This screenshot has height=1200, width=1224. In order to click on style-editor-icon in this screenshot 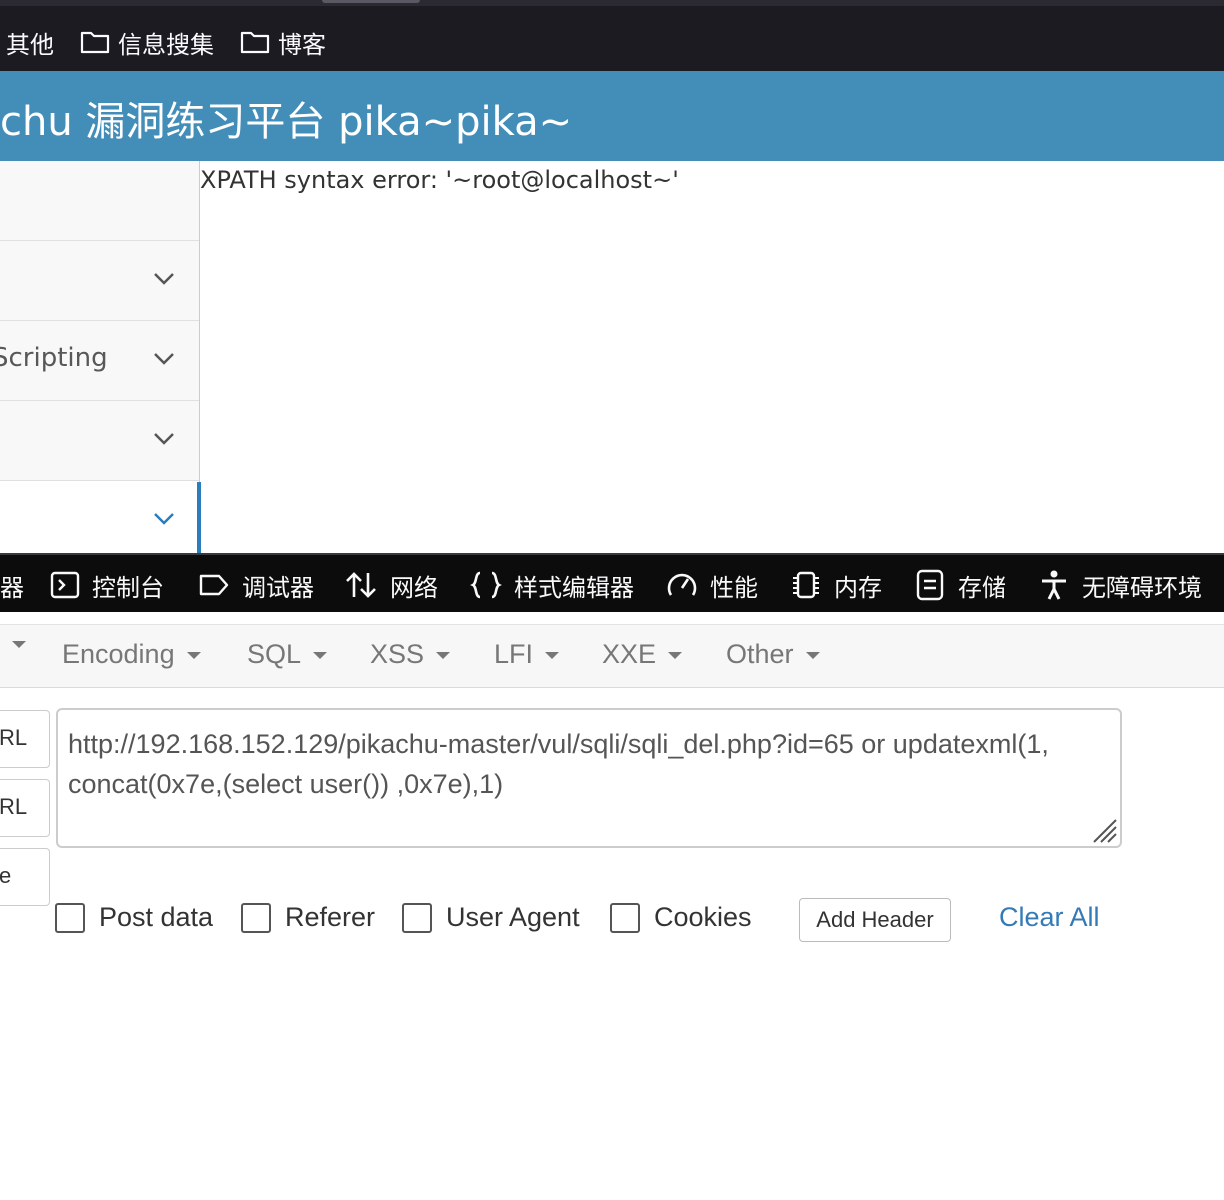, I will do `click(486, 585)`.